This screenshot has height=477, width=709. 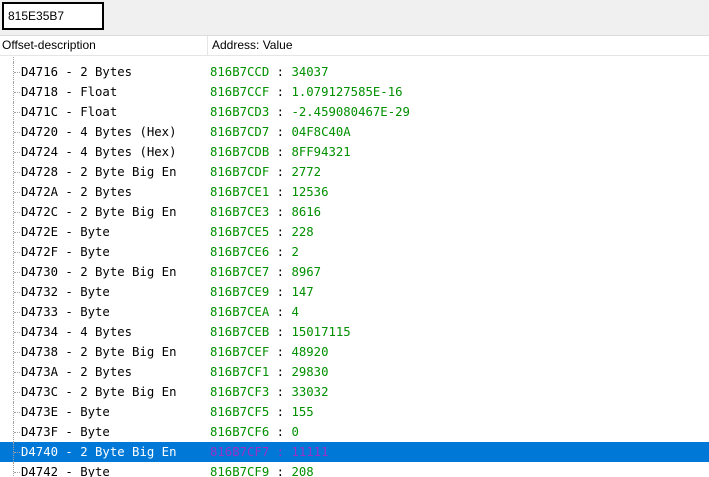 I want to click on address-value: 816B7CF9 : 208, so click(x=262, y=469).